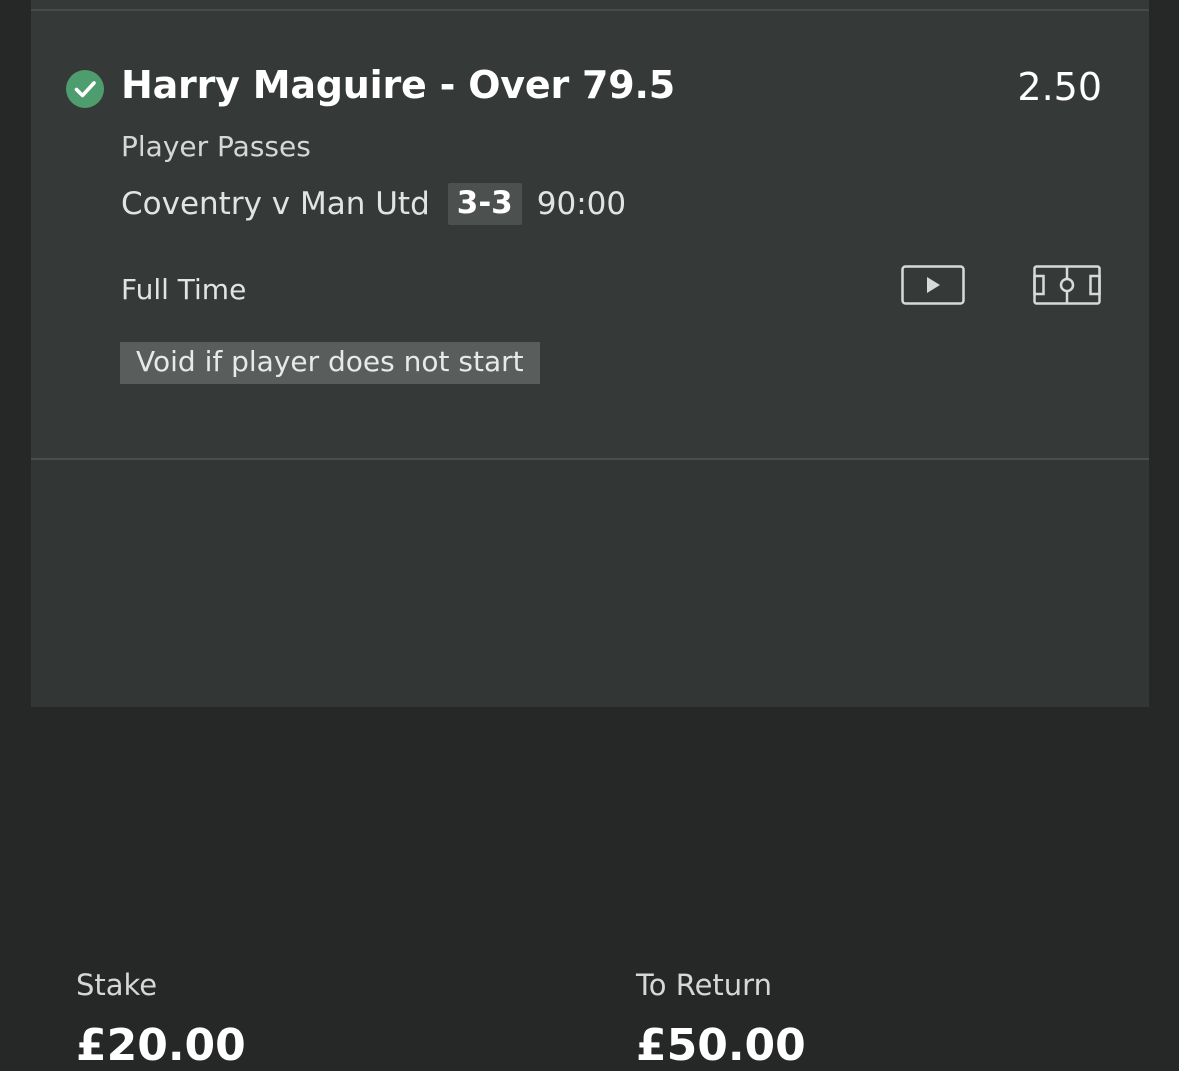  What do you see at coordinates (1067, 285) in the screenshot?
I see `pitch-icon` at bounding box center [1067, 285].